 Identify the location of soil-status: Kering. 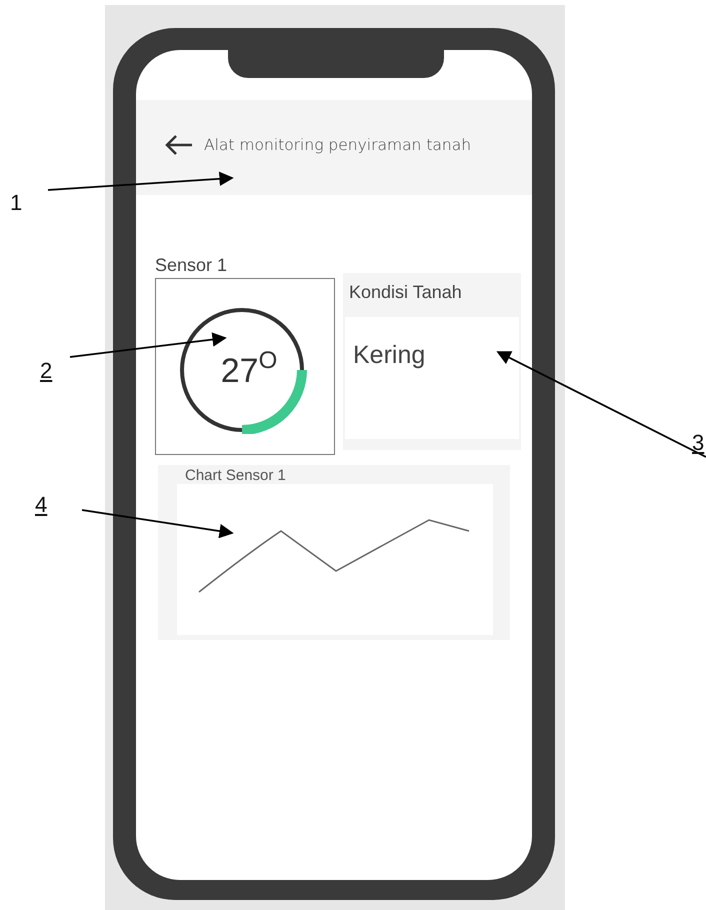
(432, 378).